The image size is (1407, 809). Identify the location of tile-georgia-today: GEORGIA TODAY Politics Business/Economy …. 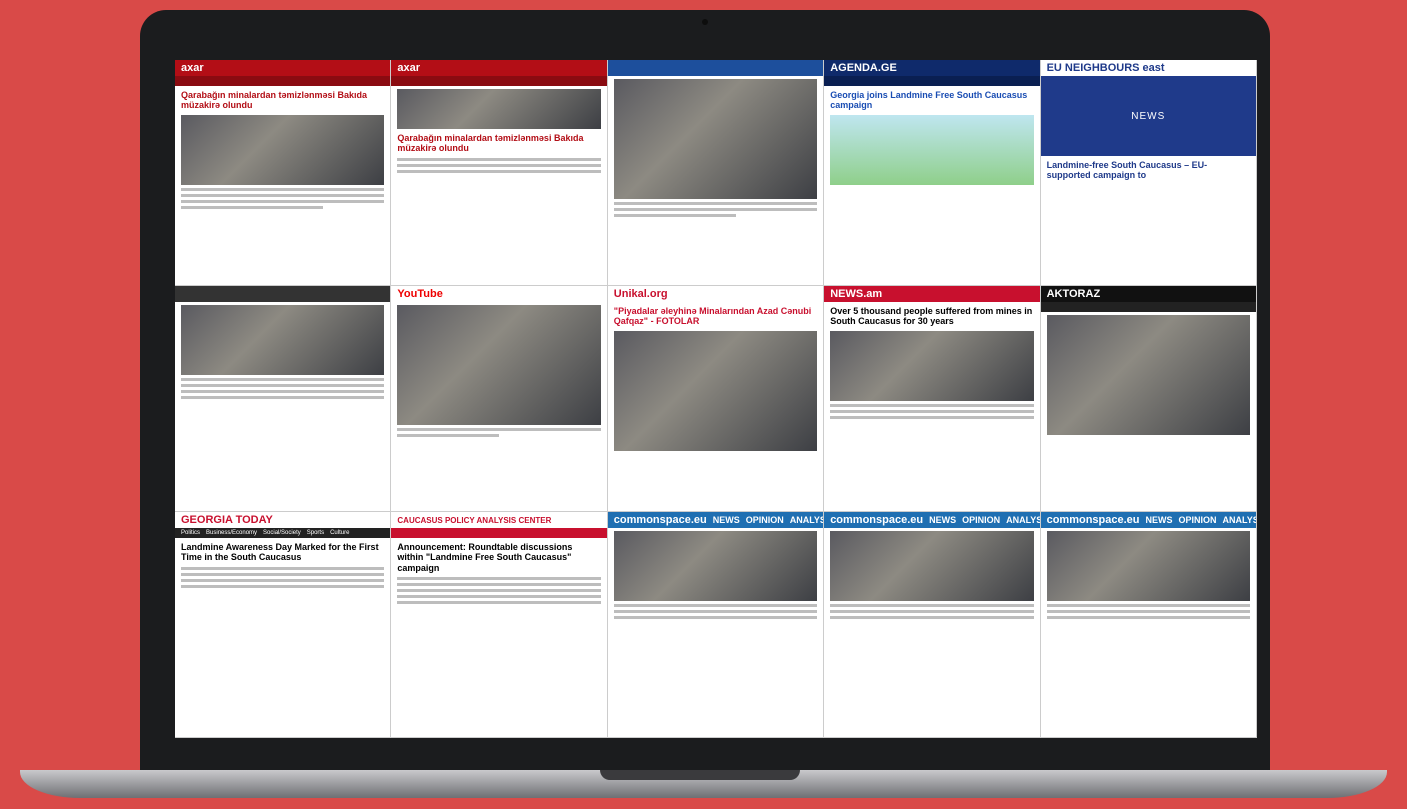
(283, 625).